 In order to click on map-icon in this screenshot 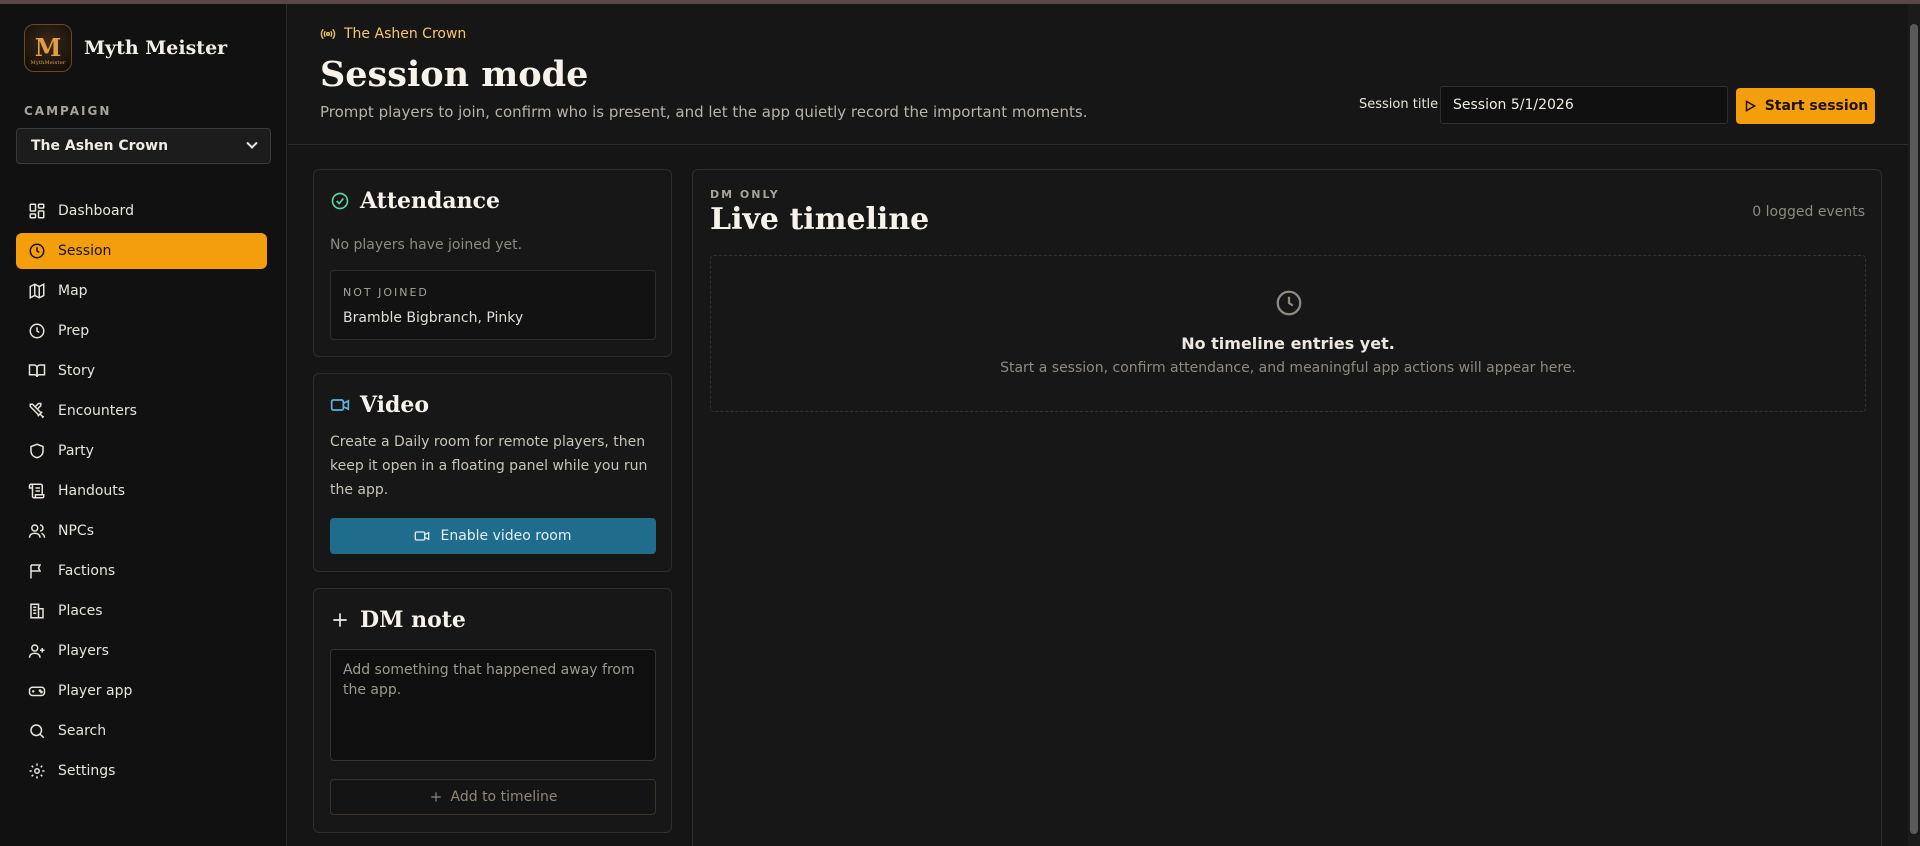, I will do `click(37, 291)`.